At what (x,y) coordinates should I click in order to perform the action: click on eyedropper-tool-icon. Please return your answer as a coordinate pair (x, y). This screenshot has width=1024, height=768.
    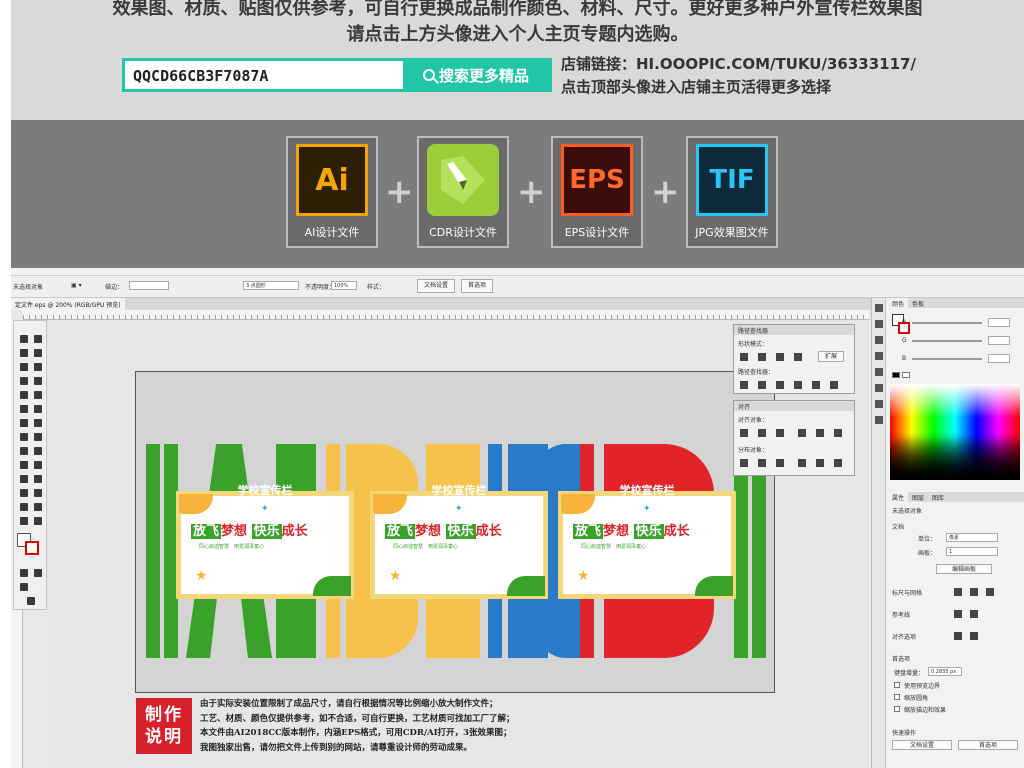
    Looking at the image, I should click on (24, 479).